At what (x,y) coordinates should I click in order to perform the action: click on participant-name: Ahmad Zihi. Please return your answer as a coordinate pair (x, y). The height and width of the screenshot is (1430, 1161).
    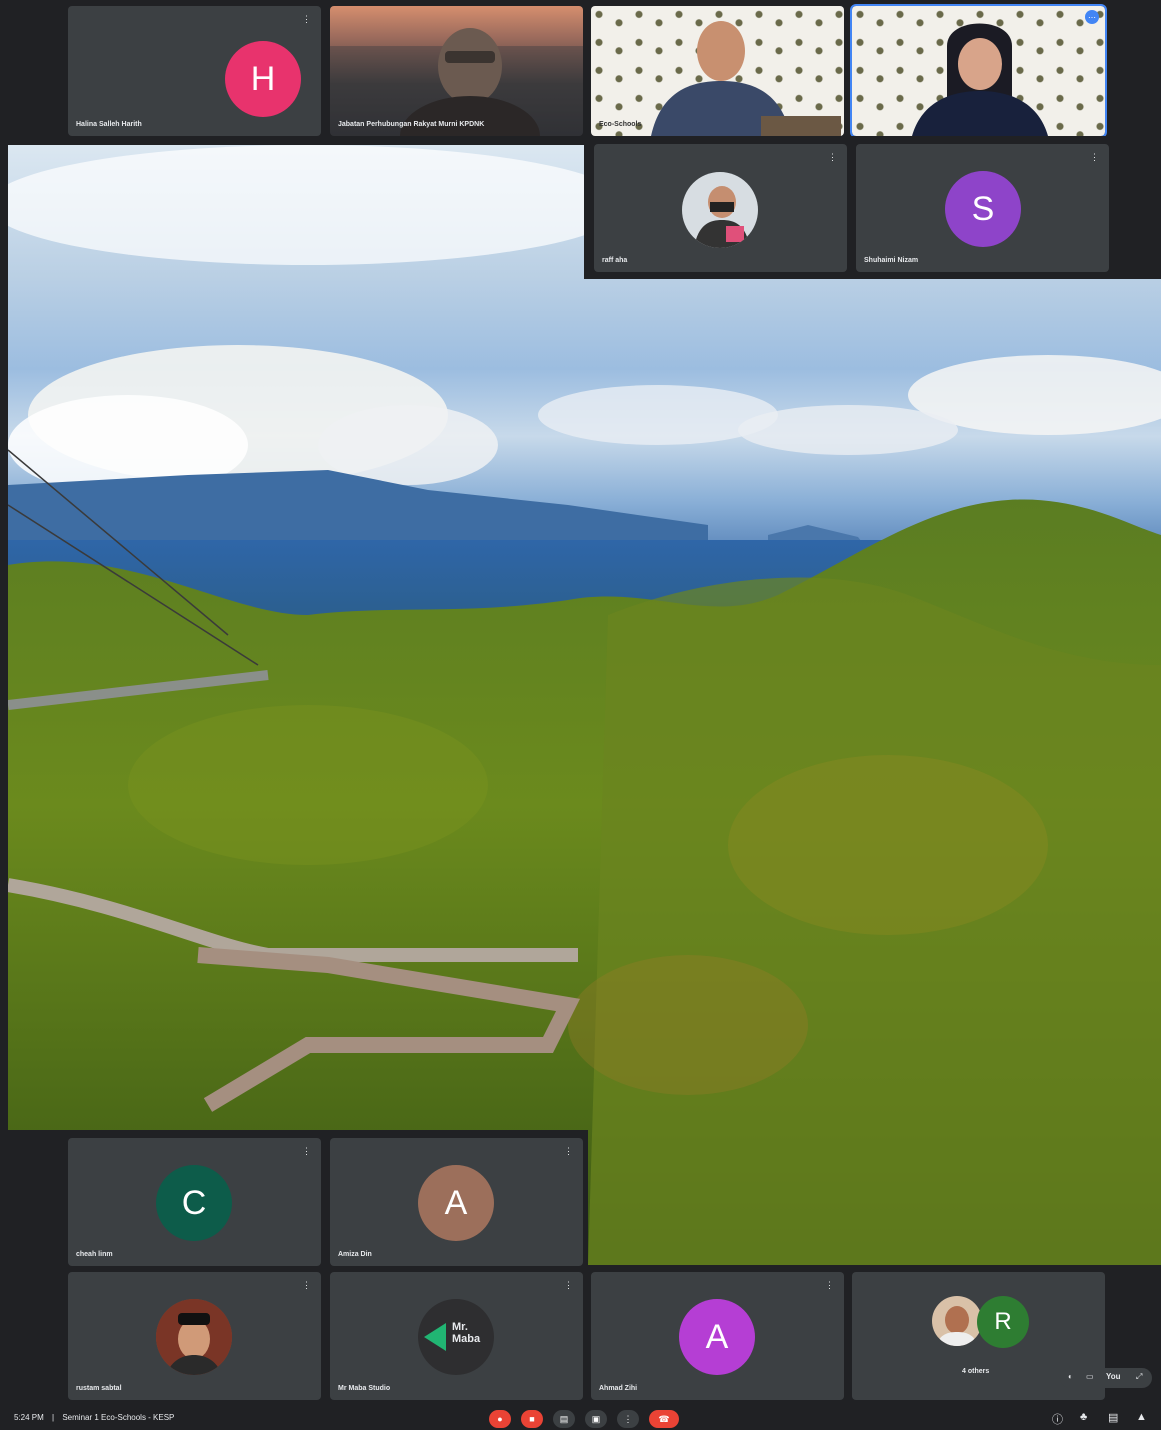
    Looking at the image, I should click on (618, 1388).